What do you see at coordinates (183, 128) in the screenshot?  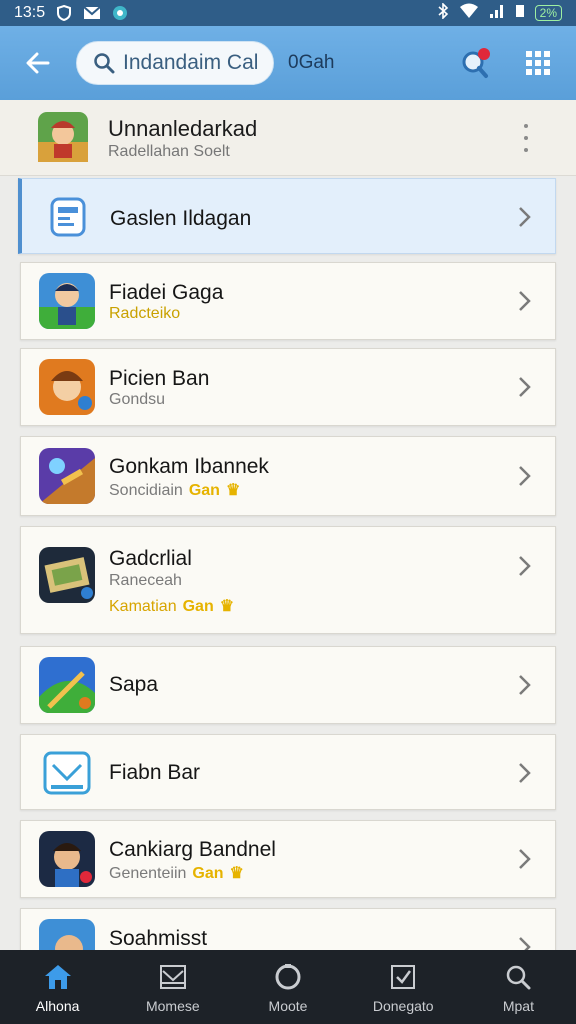 I see `app-title: Unnanledarkad` at bounding box center [183, 128].